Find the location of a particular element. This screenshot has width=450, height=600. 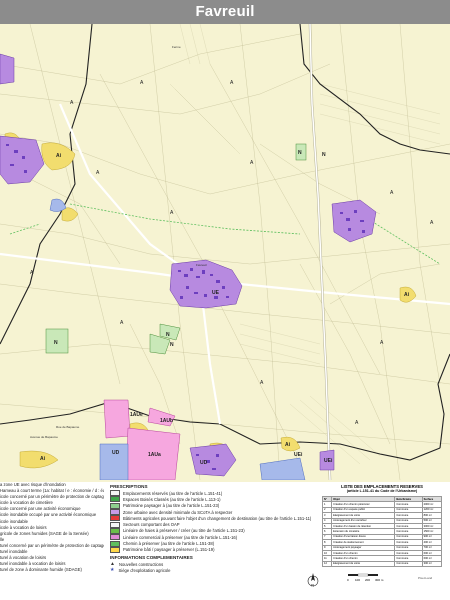

triangle-icon: ▲ is located at coordinates (112, 564).